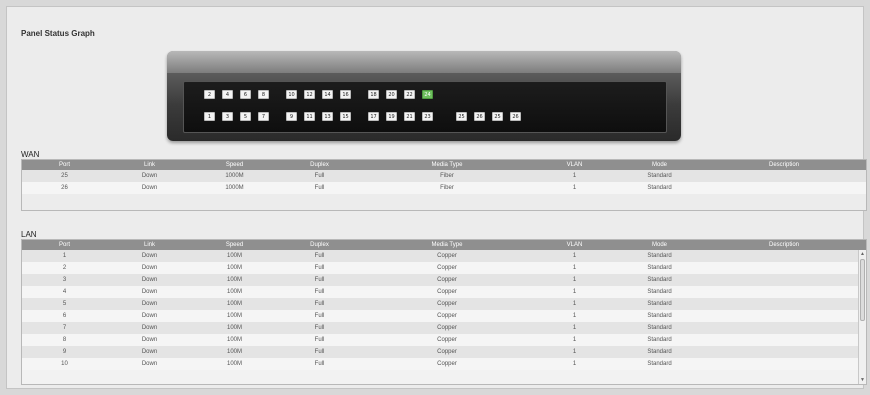  I want to click on port-16-icon: 16, so click(345, 94).